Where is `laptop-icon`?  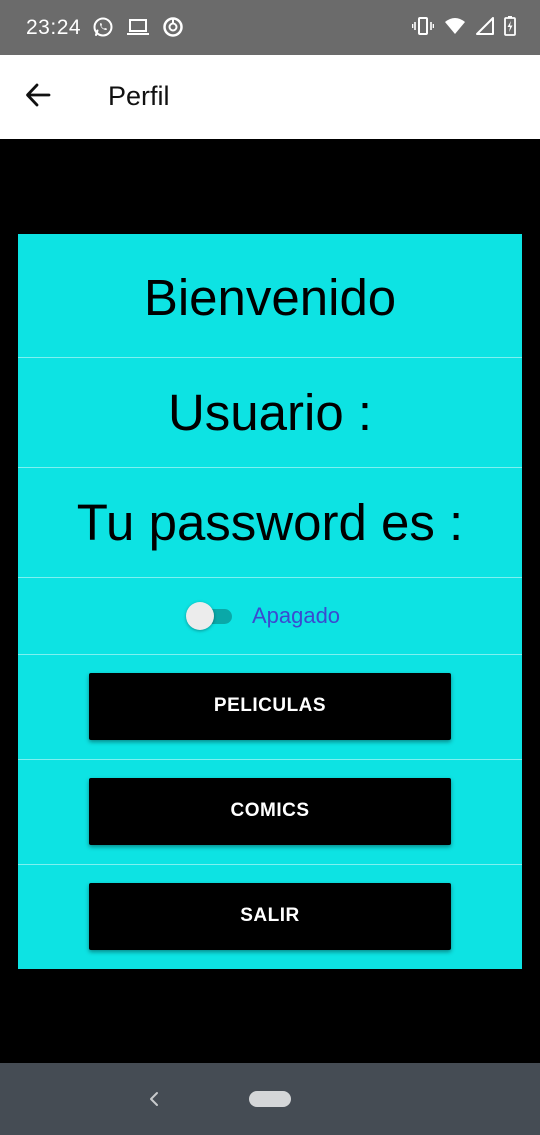 laptop-icon is located at coordinates (138, 27).